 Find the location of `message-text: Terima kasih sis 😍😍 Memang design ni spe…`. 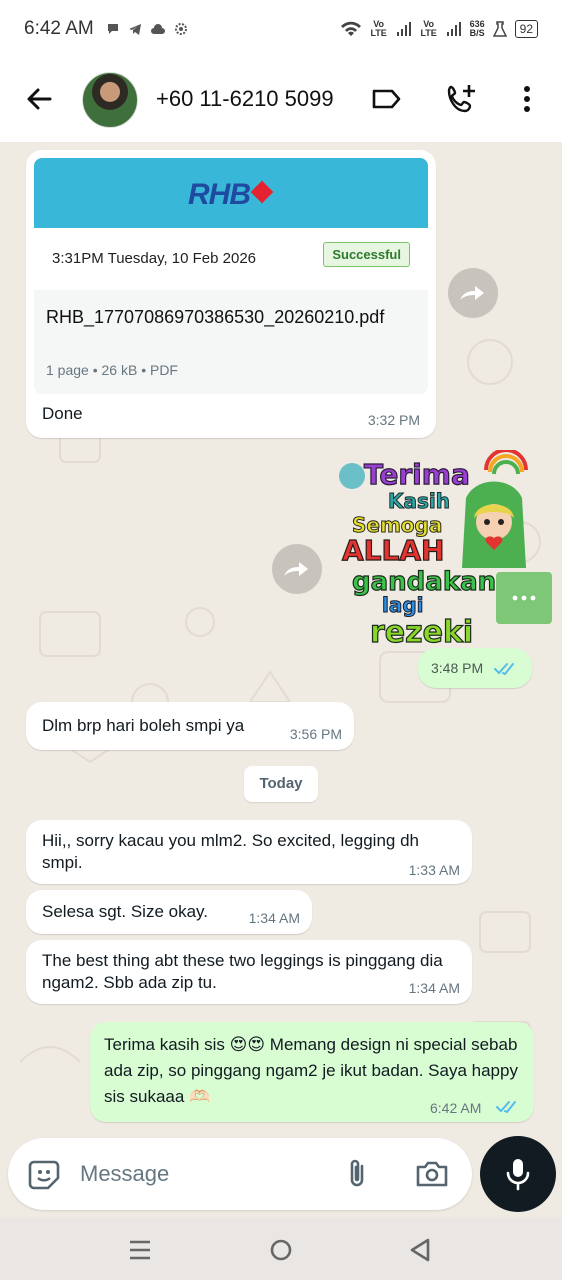

message-text: Terima kasih sis 😍😍 Memang design ni spe… is located at coordinates (311, 1070).